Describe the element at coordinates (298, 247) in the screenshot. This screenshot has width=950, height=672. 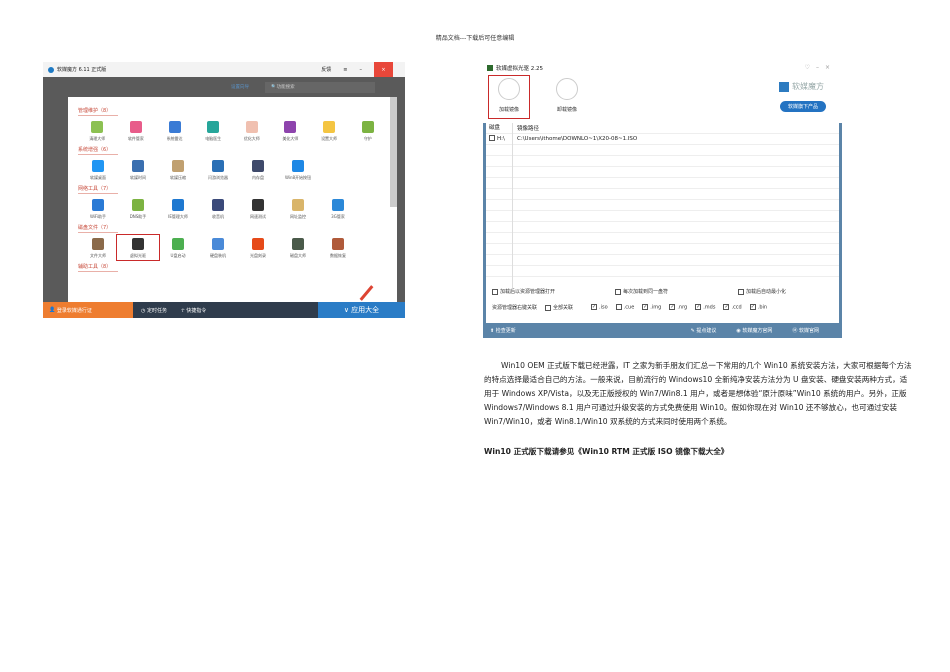
I see `tool-item: 磁盘大师` at that location.